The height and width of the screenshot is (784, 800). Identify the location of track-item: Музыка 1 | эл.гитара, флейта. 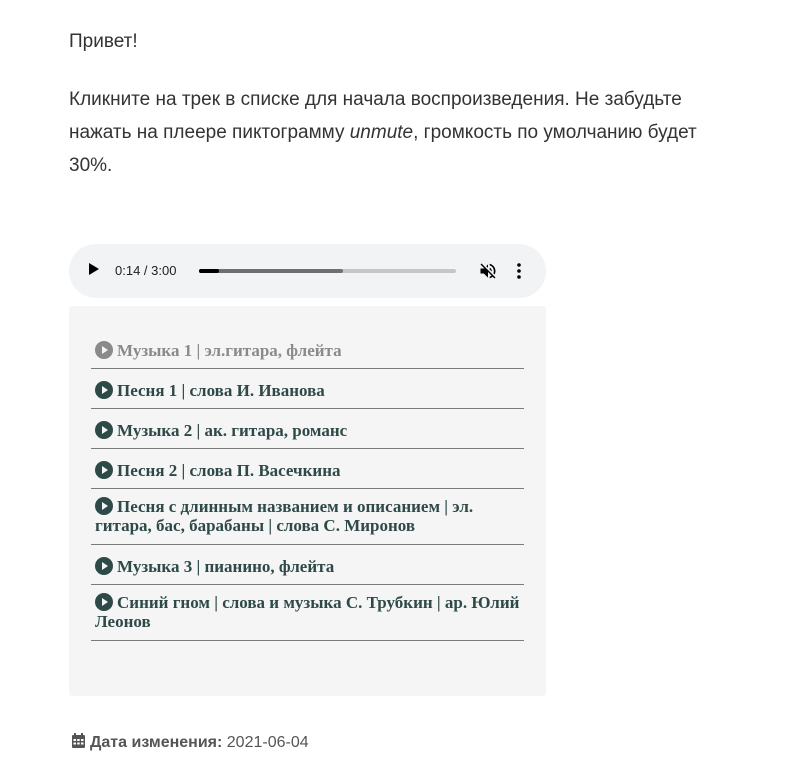
(307, 350).